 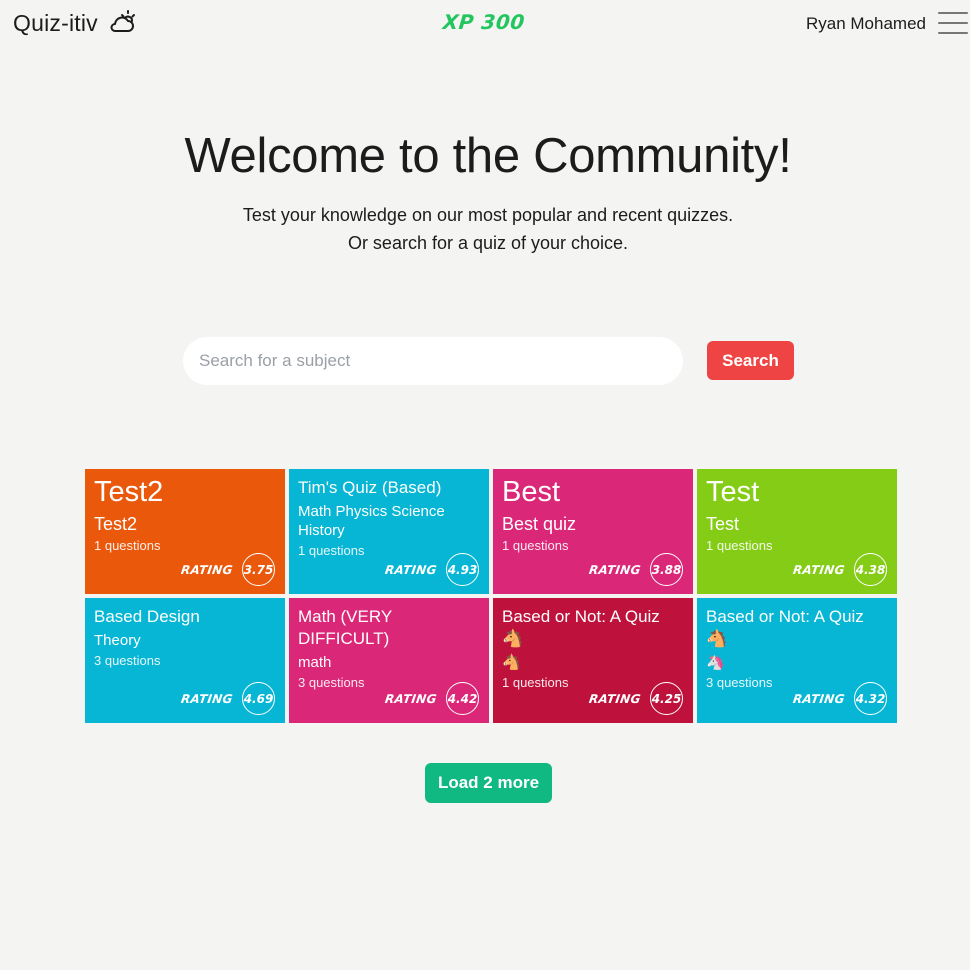 What do you see at coordinates (539, 524) in the screenshot?
I see `quiz-description: Best quiz` at bounding box center [539, 524].